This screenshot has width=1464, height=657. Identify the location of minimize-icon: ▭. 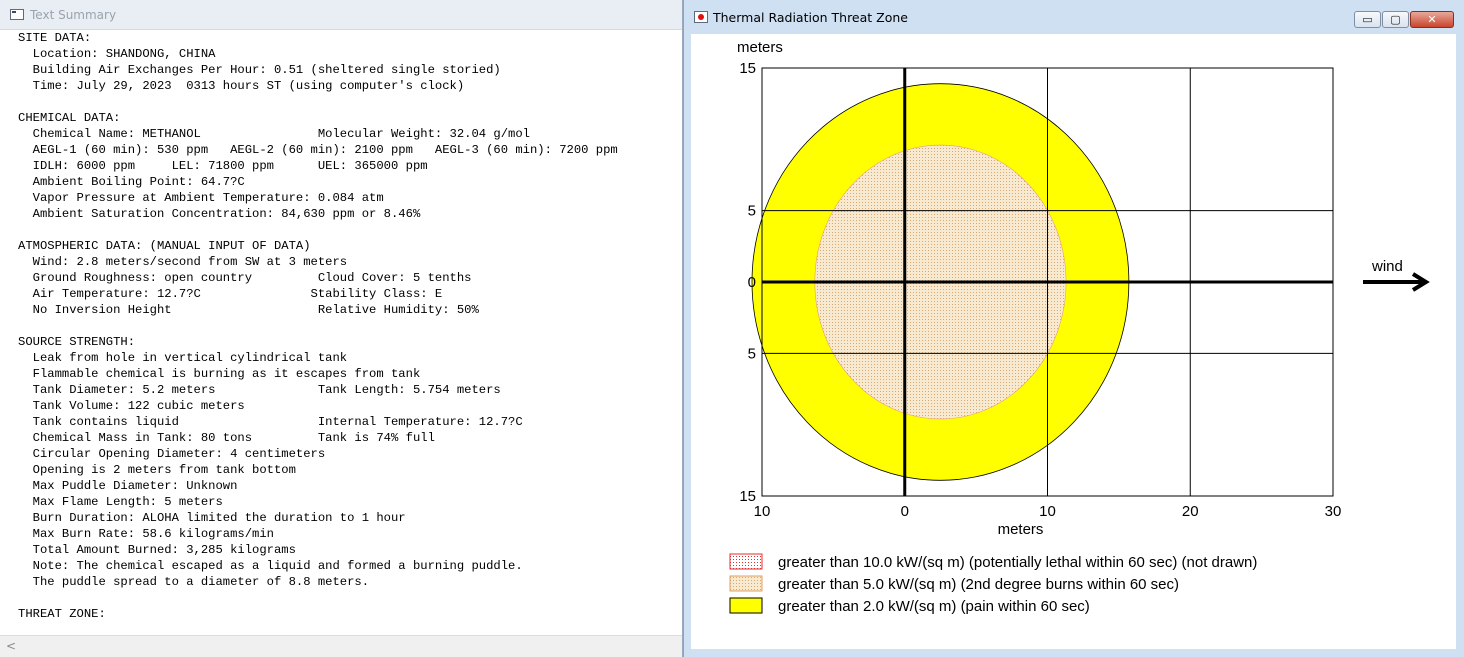
(1367, 19).